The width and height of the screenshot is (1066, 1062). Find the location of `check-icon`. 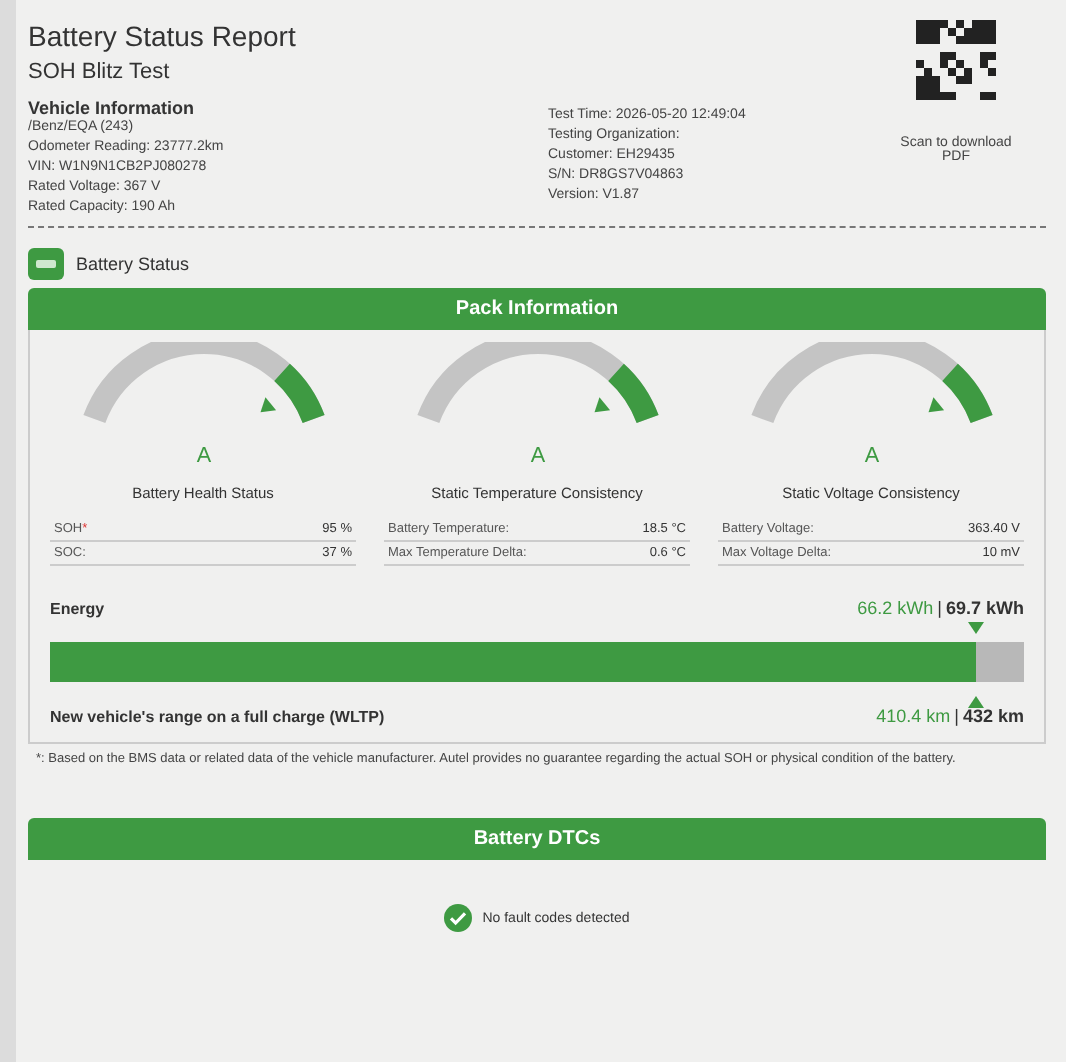

check-icon is located at coordinates (458, 918).